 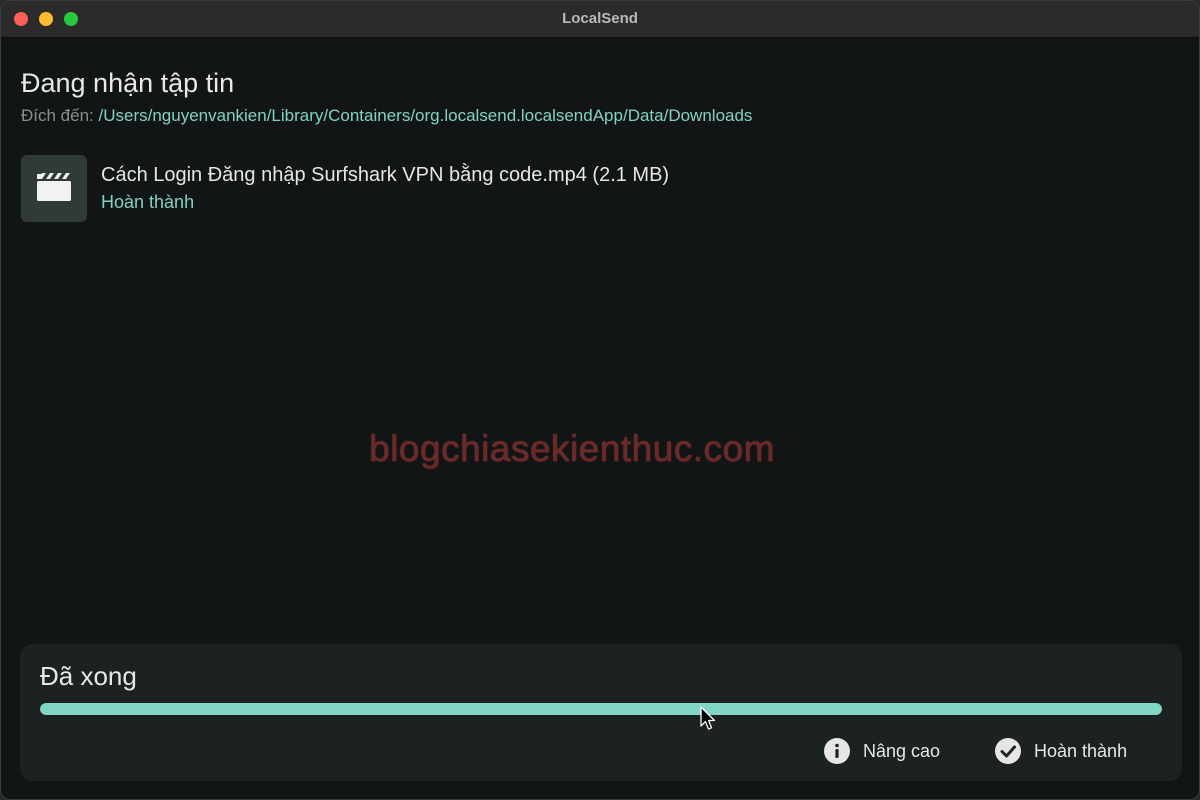 I want to click on progress-bar-fill, so click(x=601, y=709).